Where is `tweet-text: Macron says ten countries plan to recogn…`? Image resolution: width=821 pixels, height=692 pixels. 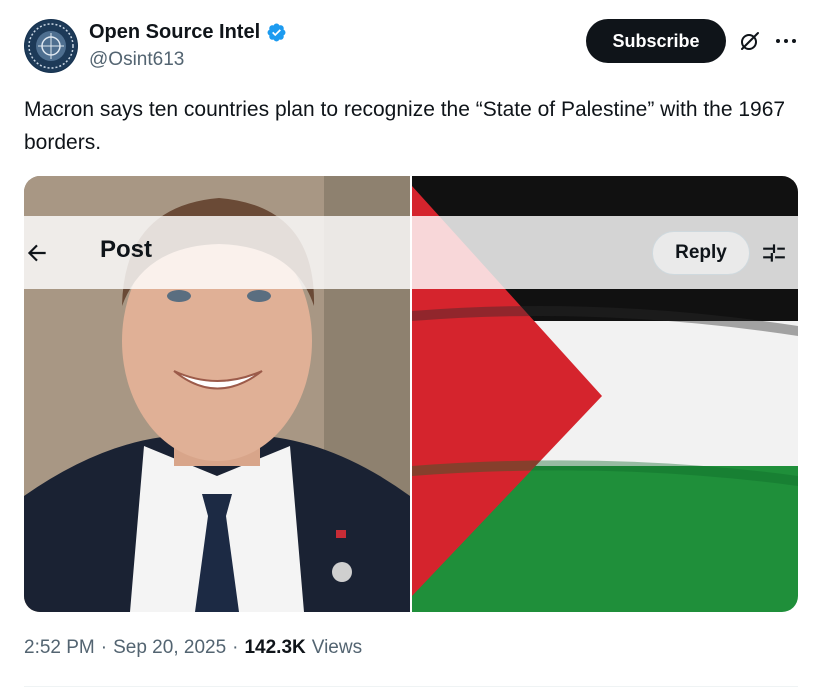
tweet-text: Macron says ten countries plan to recogn… is located at coordinates (405, 126).